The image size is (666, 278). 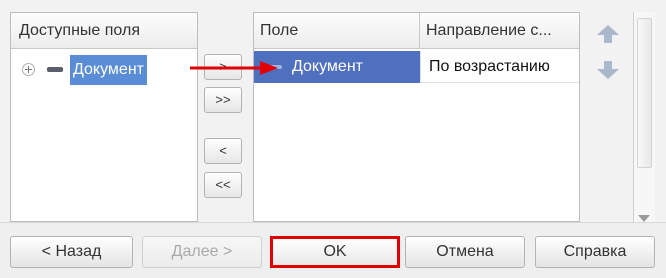 I want to click on add-all-fields-button: >>, so click(x=223, y=100).